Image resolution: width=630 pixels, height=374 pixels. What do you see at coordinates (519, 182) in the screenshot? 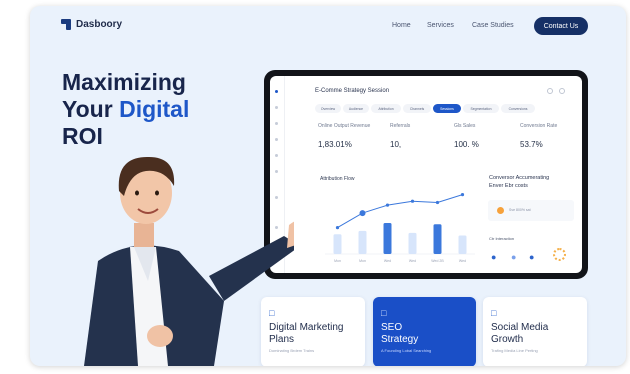
I see `right-panel-title: Conversor Accumerating Enver Ebr costs` at bounding box center [519, 182].